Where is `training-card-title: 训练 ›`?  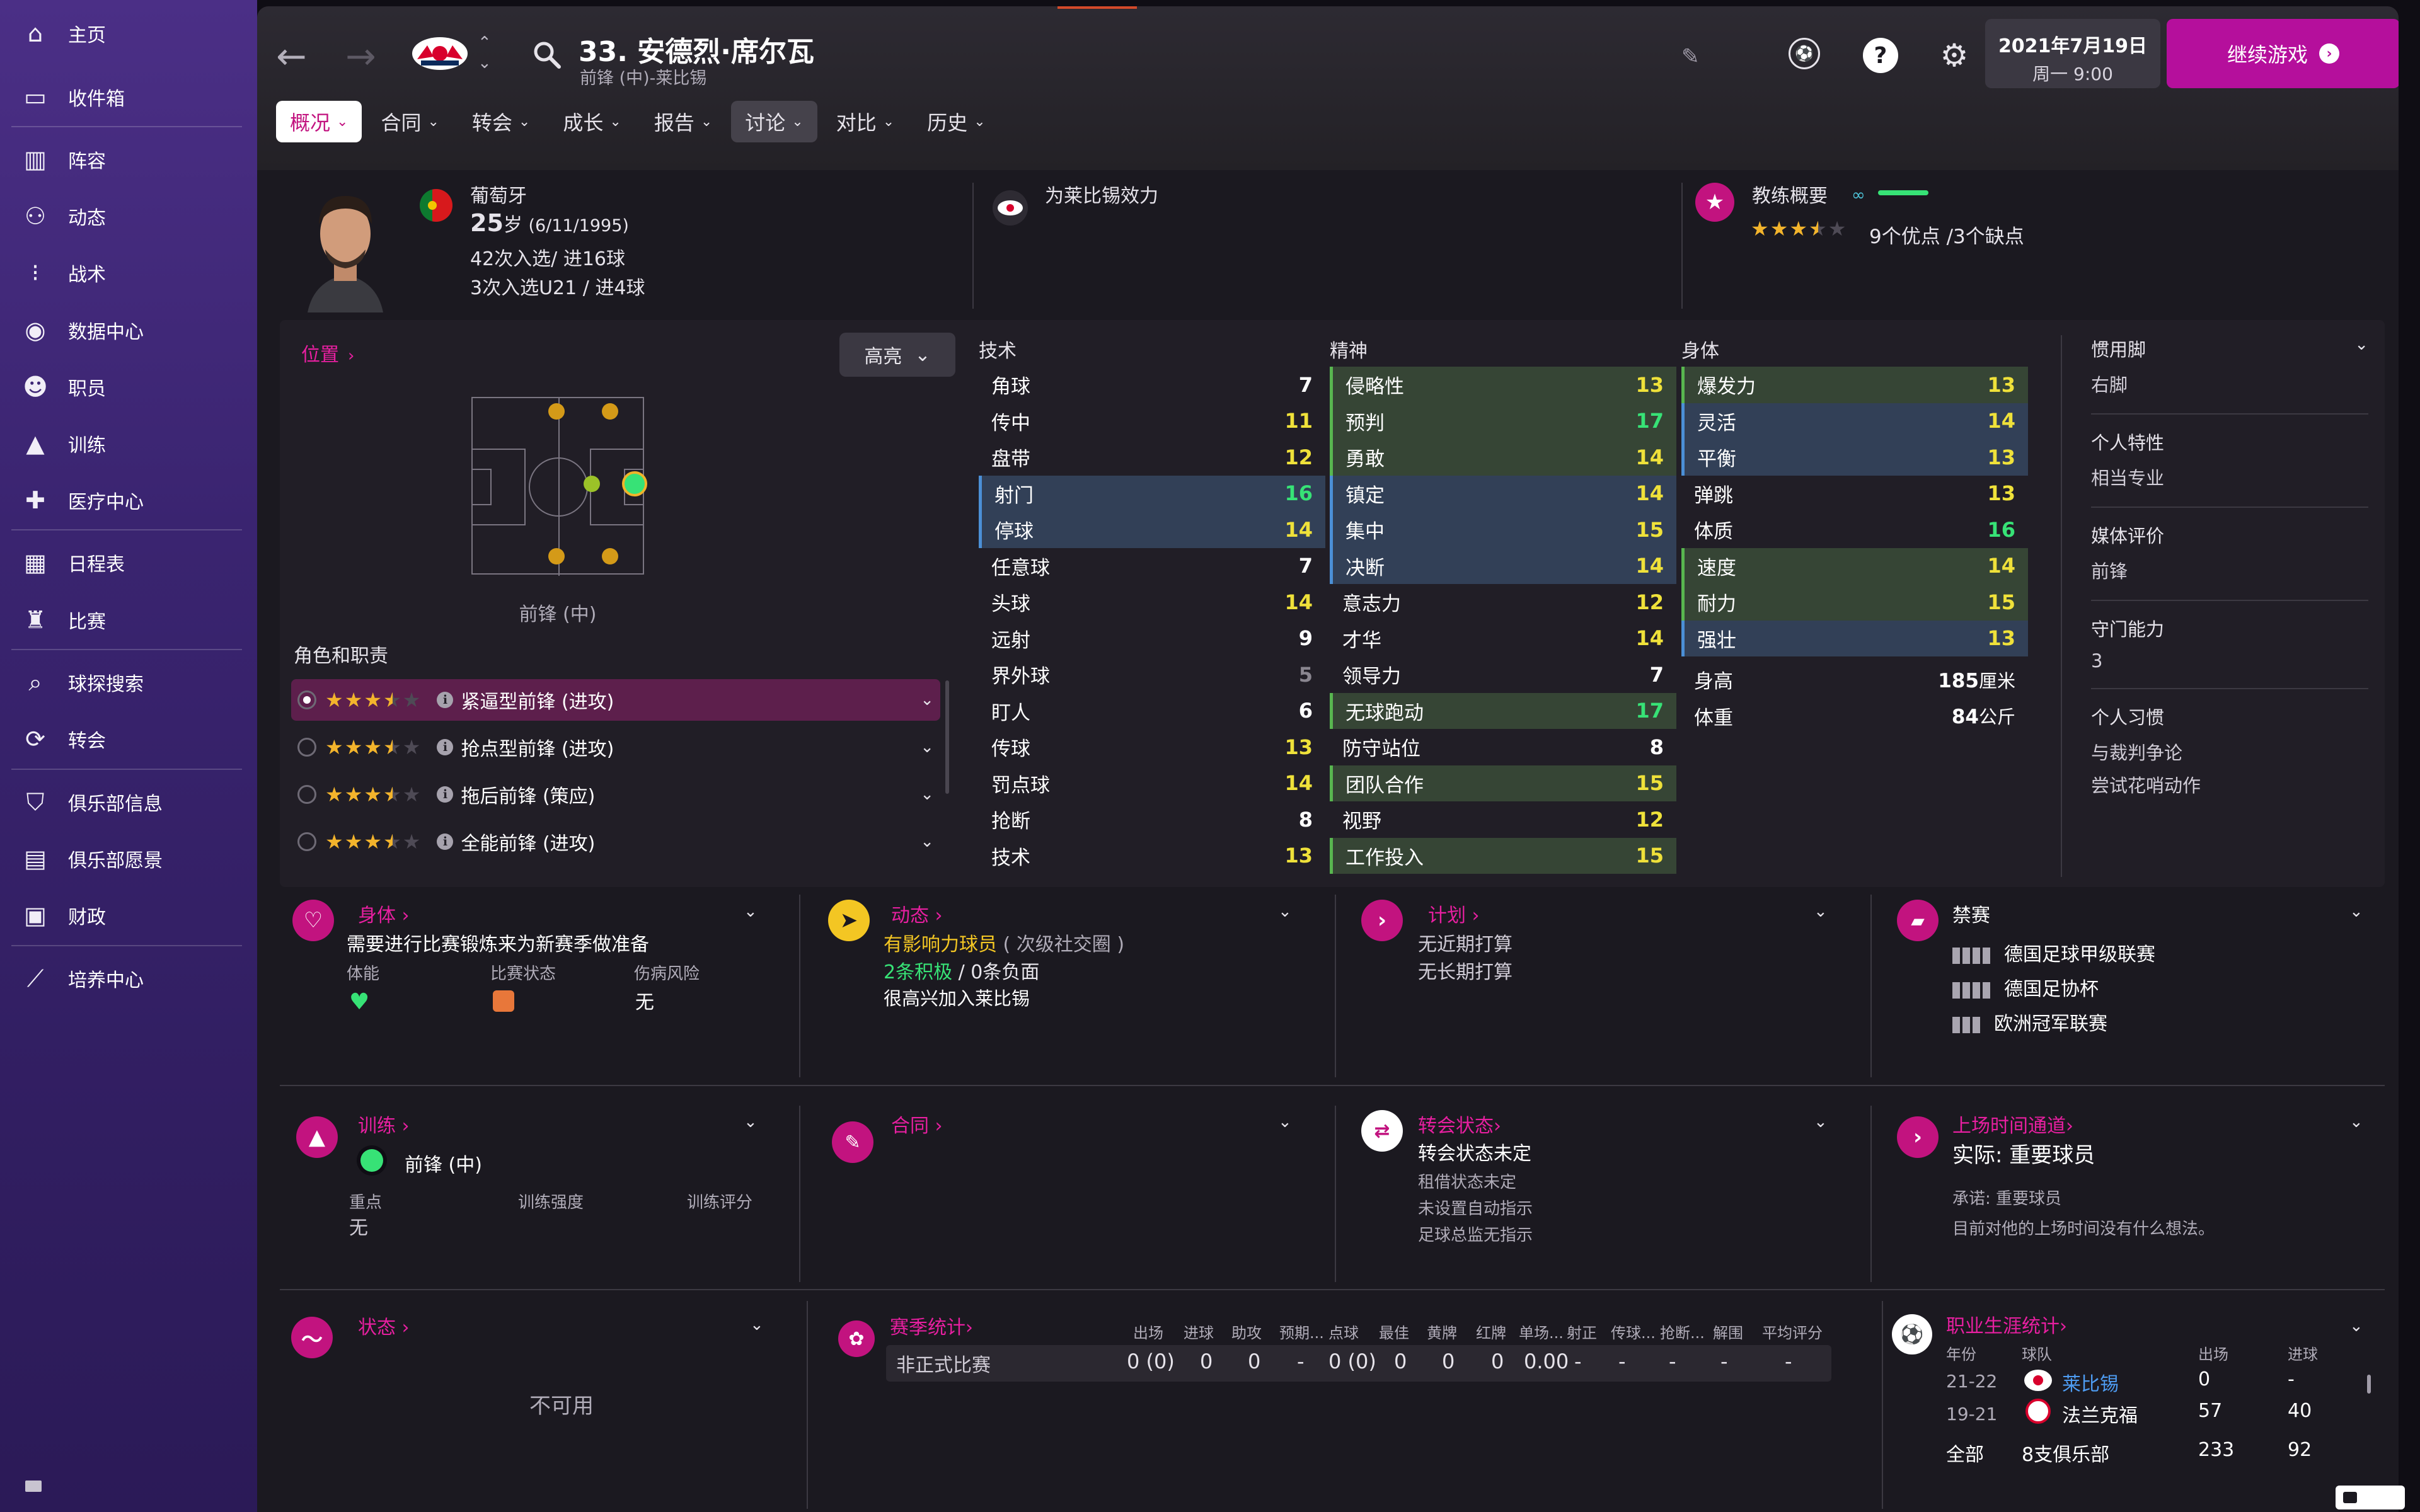
training-card-title: 训练 › is located at coordinates (384, 1124).